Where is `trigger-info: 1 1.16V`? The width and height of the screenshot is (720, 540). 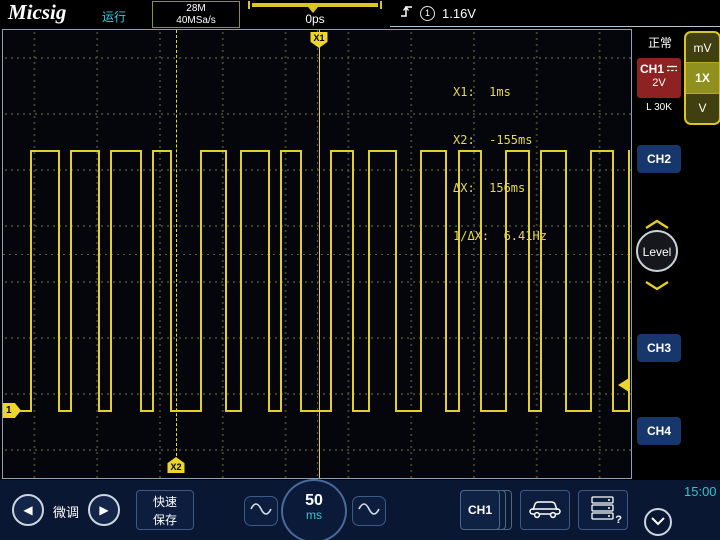 trigger-info: 1 1.16V is located at coordinates (555, 13).